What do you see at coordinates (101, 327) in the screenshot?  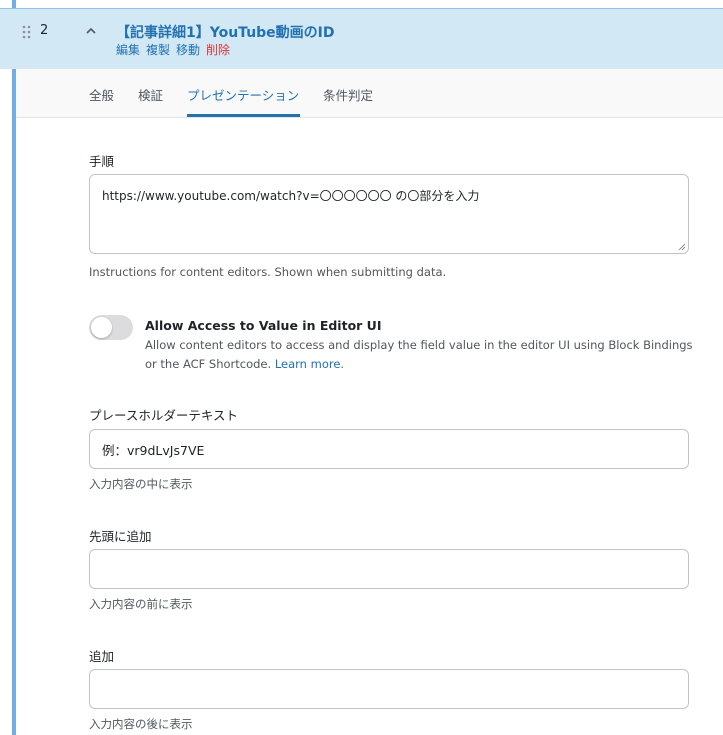 I see `toggle-knob` at bounding box center [101, 327].